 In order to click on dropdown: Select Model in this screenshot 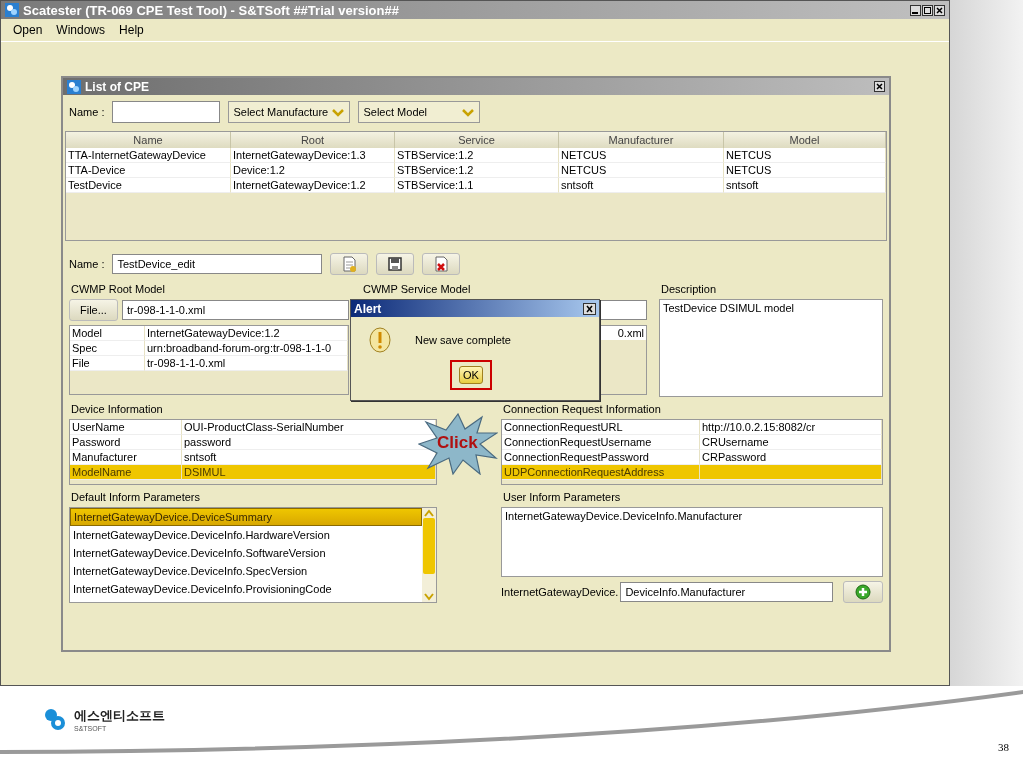, I will do `click(419, 112)`.